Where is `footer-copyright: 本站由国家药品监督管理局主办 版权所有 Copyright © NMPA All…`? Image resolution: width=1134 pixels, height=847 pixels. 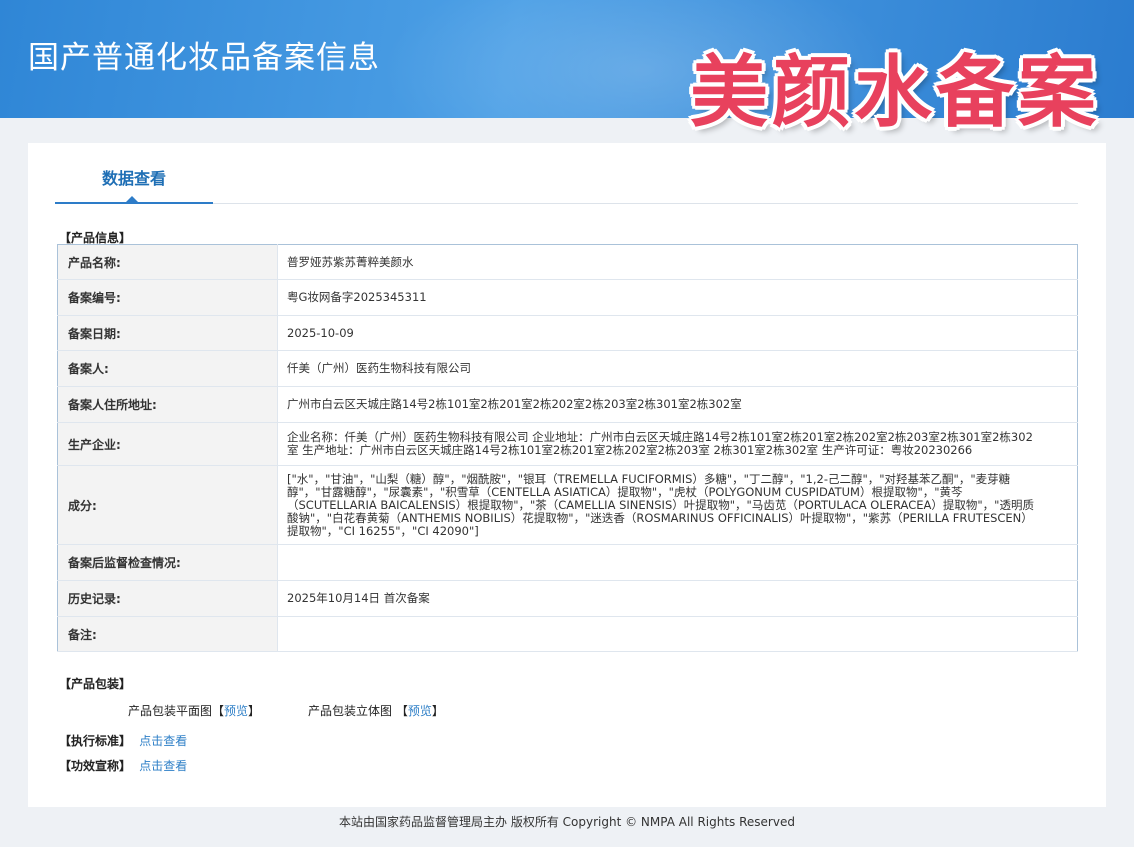 footer-copyright: 本站由国家药品监督管理局主办 版权所有 Copyright © NMPA All… is located at coordinates (567, 822).